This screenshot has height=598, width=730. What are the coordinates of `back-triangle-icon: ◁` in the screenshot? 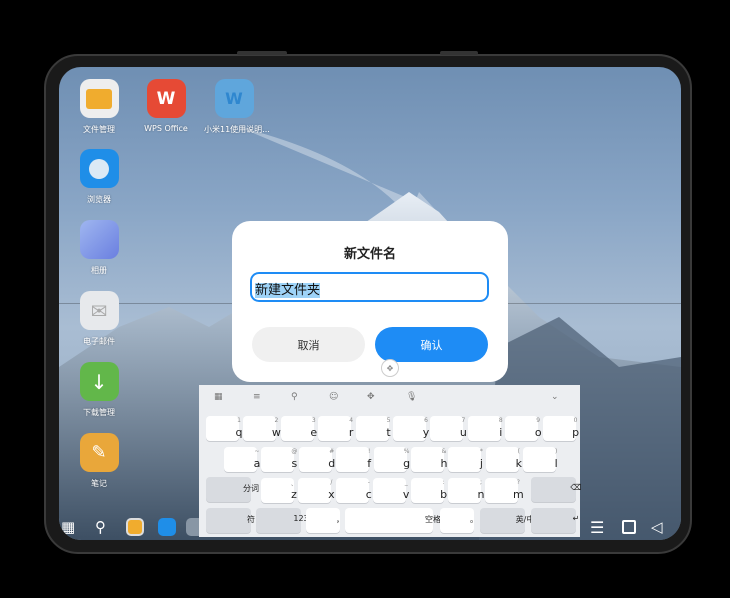 It's located at (660, 527).